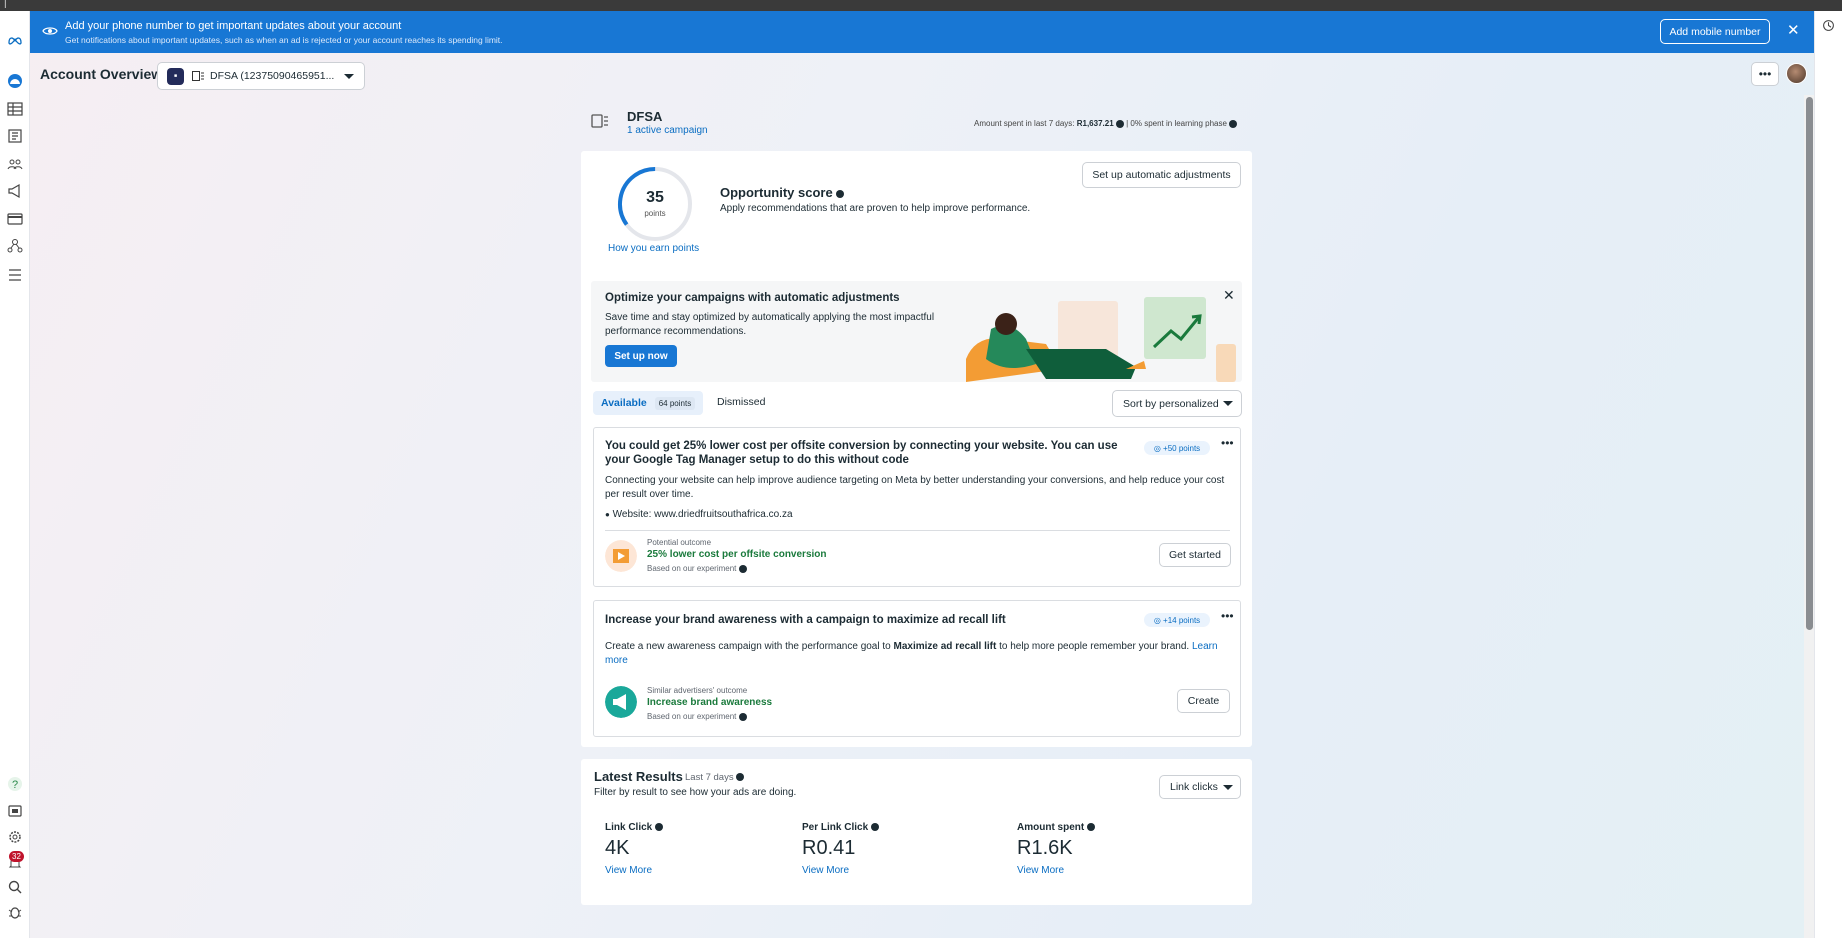 Image resolution: width=1842 pixels, height=938 pixels. I want to click on search-icon, so click(15, 887).